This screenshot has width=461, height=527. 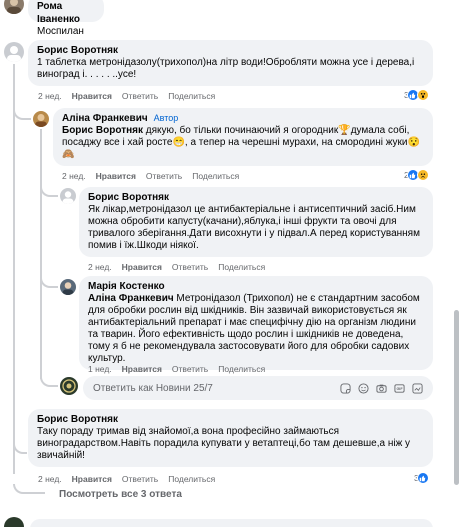 I want to click on gif-icon: GIF, so click(x=399, y=388).